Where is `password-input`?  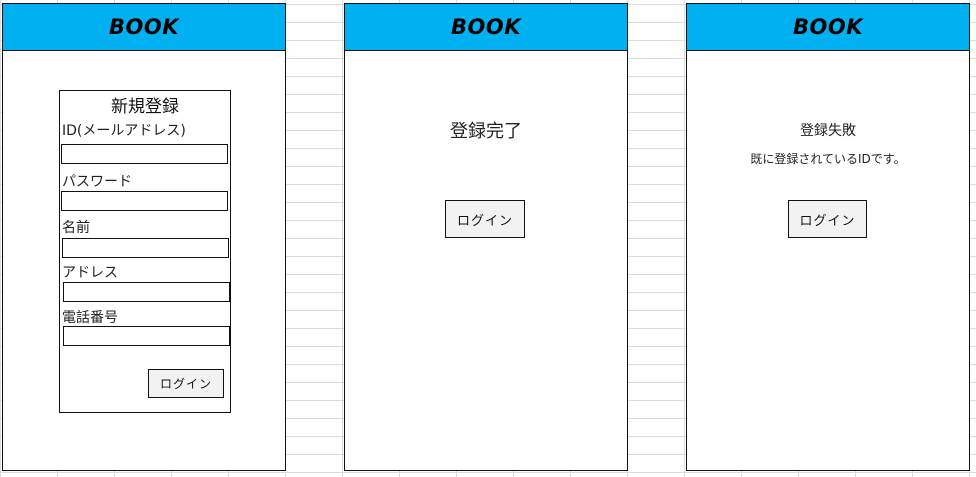 password-input is located at coordinates (144, 201).